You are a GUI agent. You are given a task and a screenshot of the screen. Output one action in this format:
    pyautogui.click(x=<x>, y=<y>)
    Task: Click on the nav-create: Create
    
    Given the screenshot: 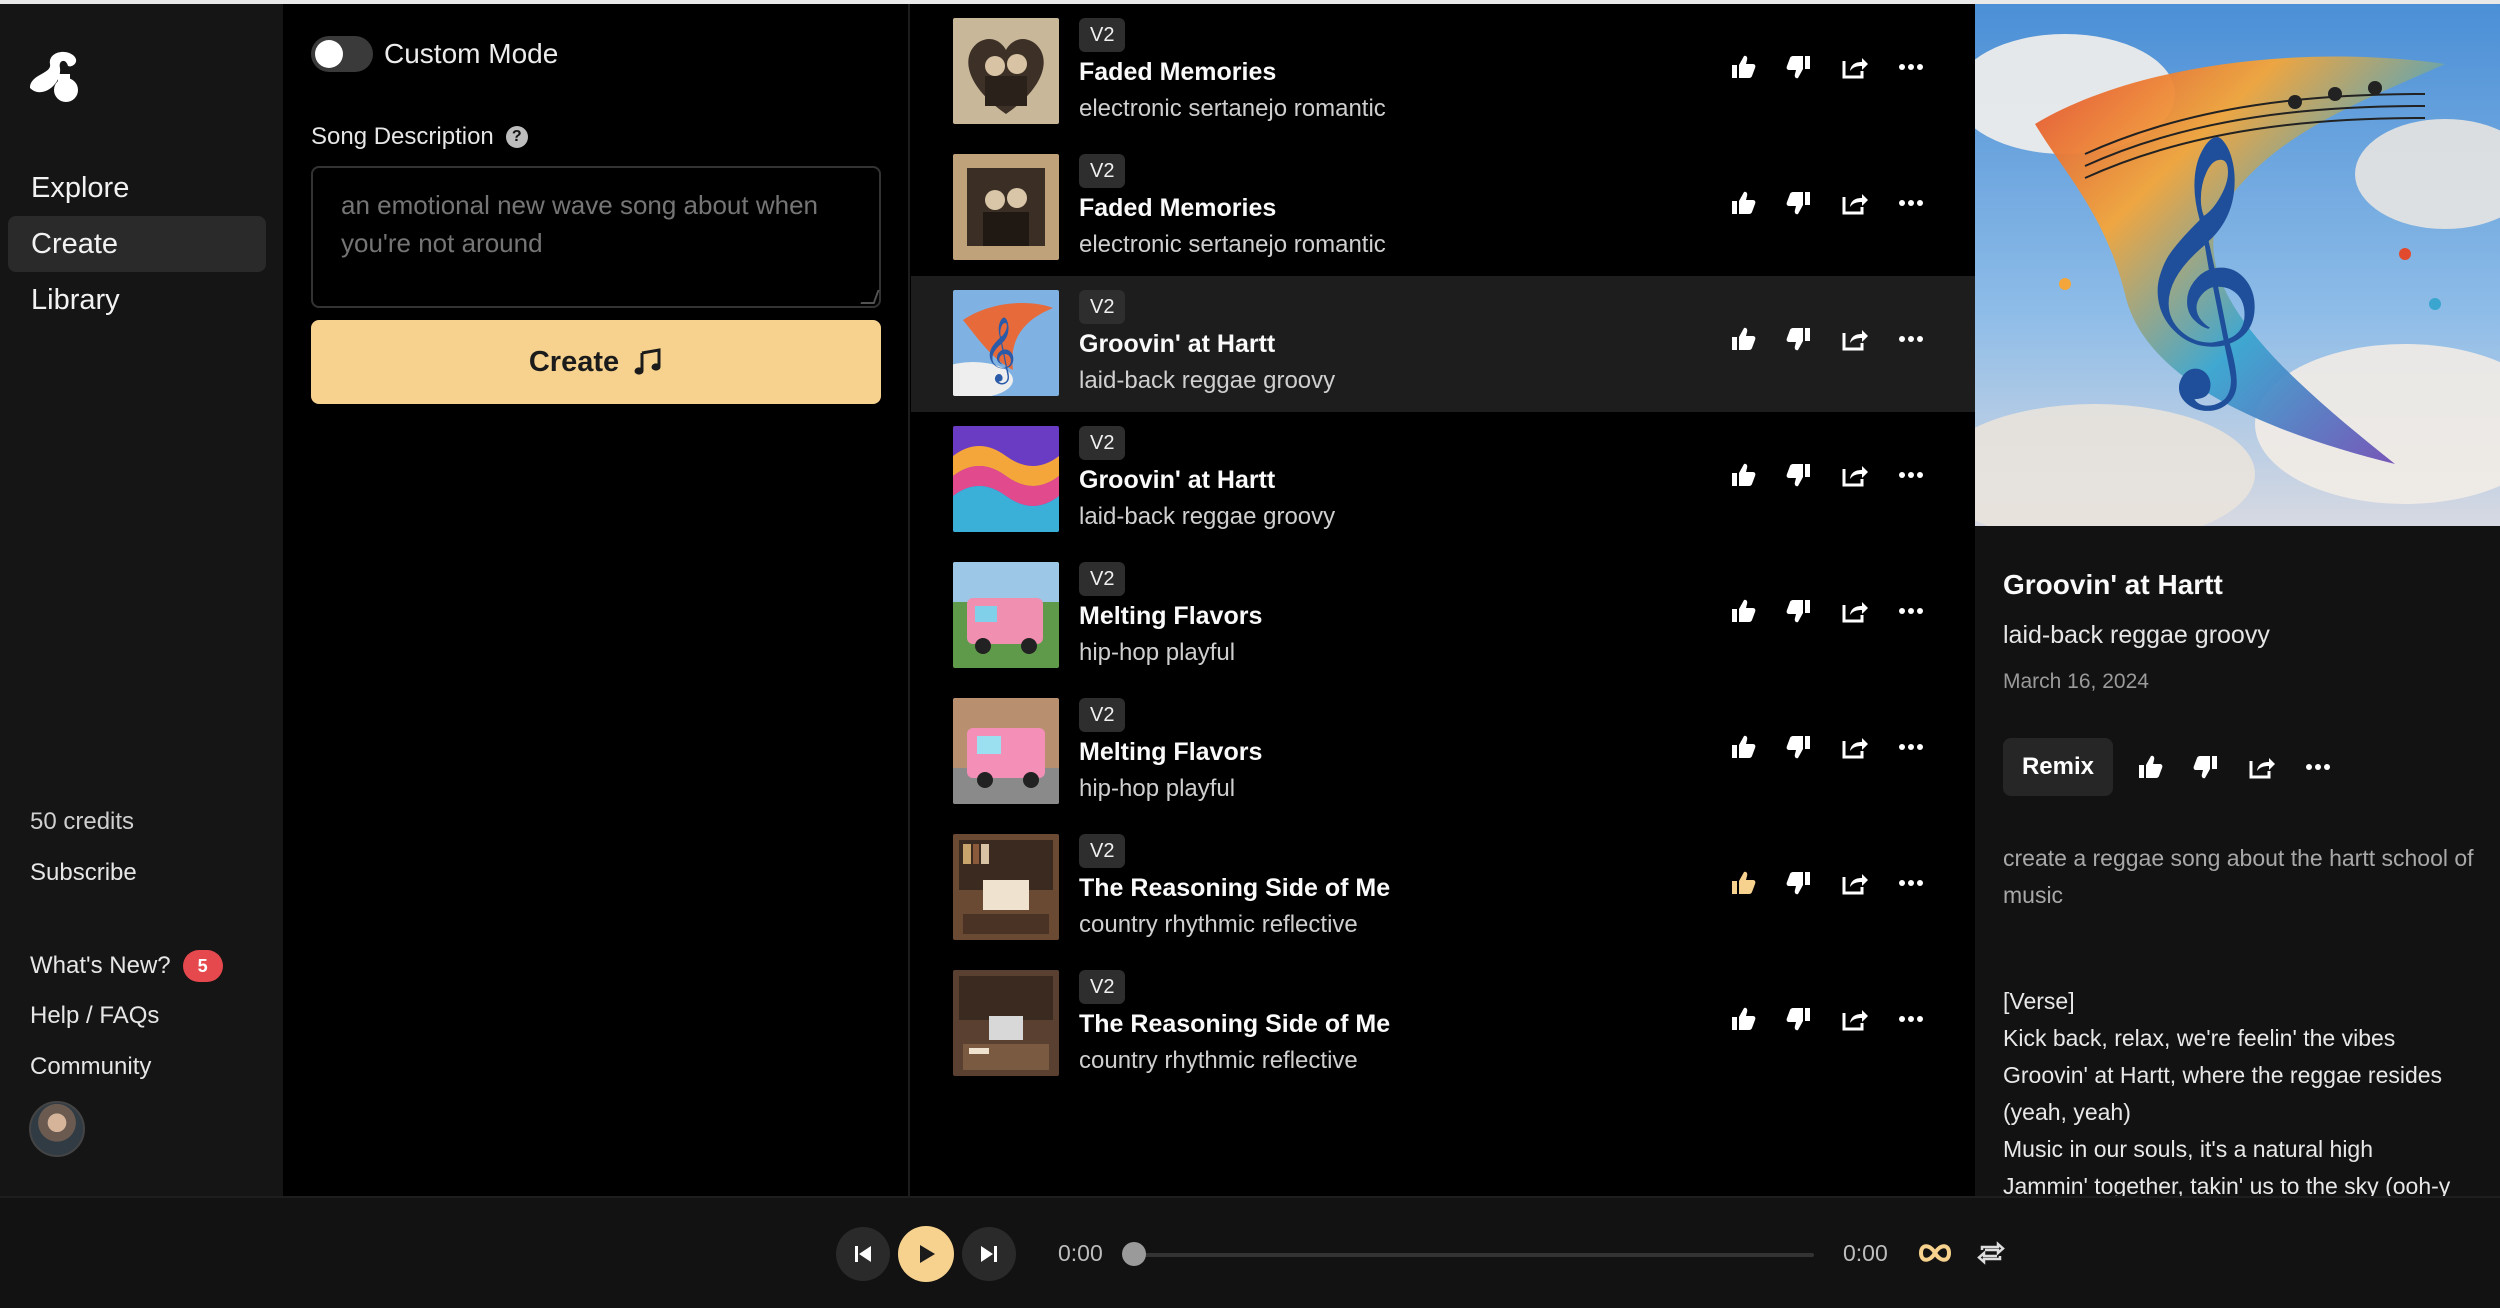 What is the action you would take?
    pyautogui.click(x=137, y=244)
    